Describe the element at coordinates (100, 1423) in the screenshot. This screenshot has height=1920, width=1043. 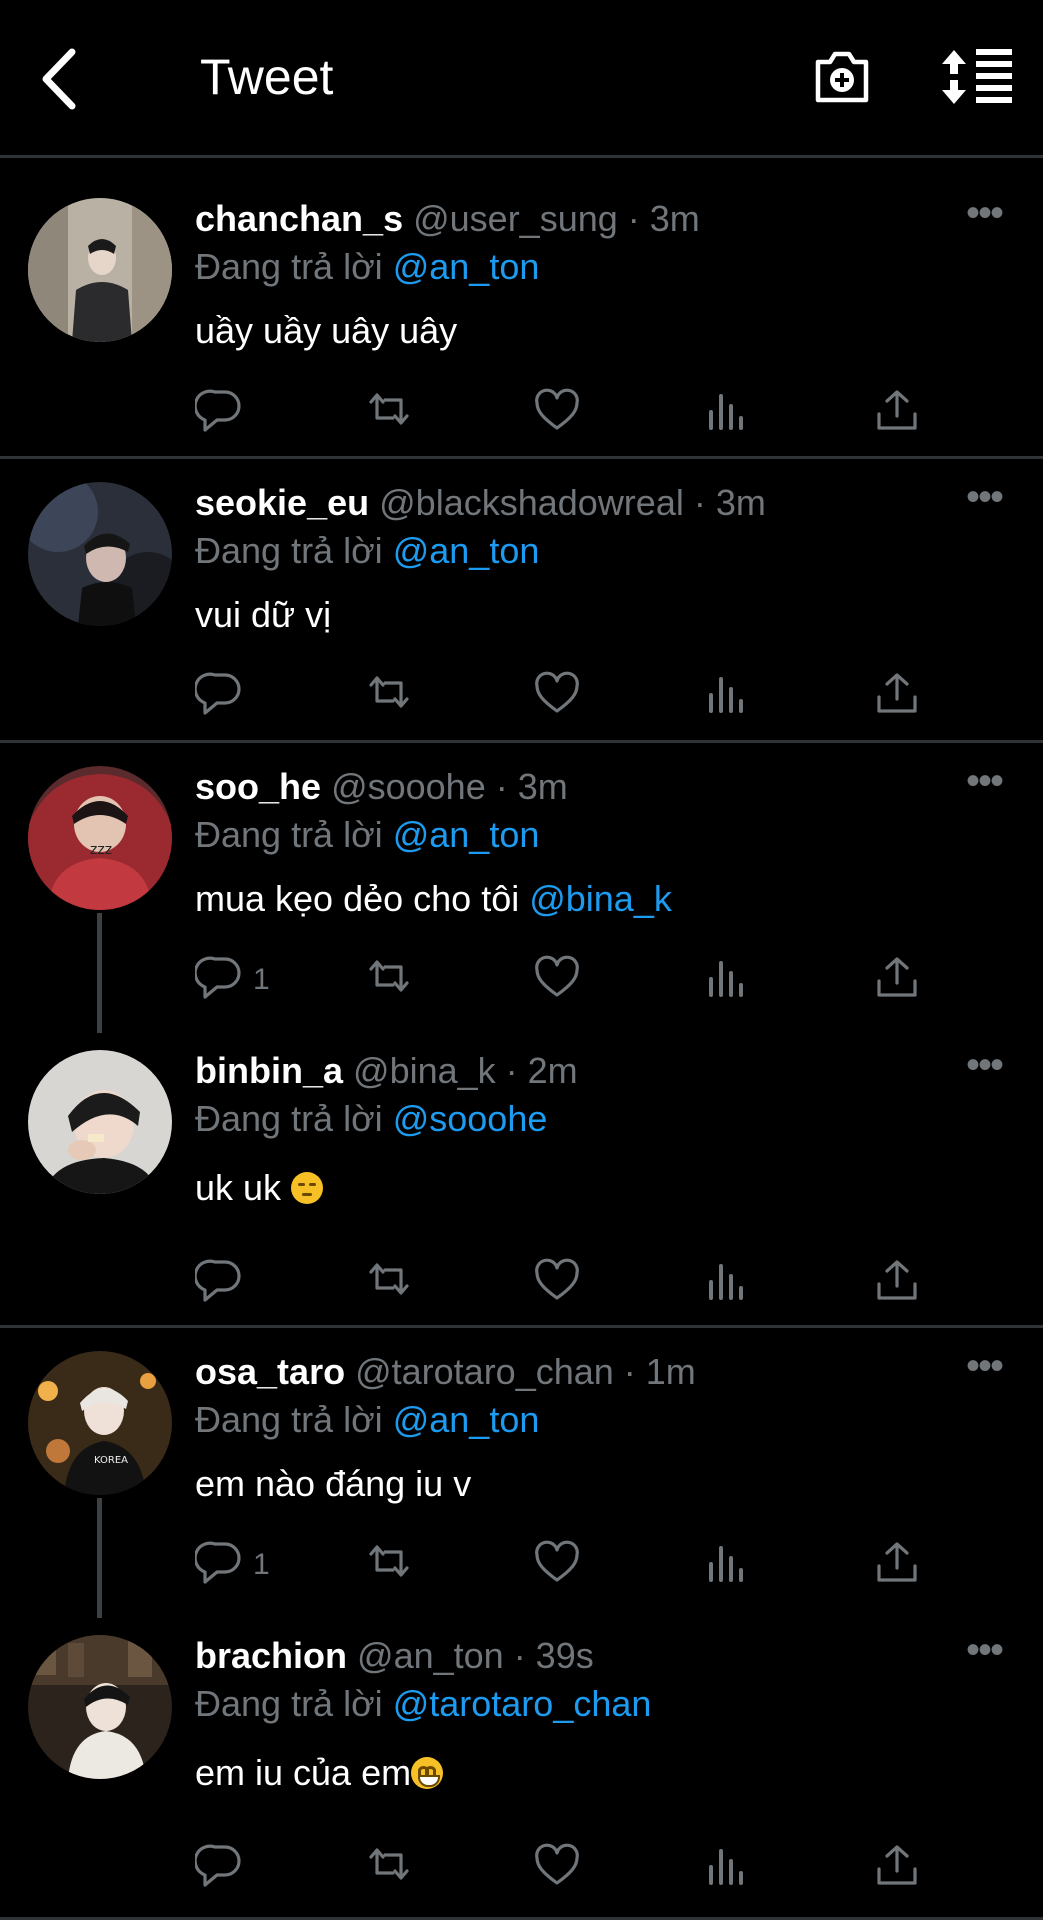
I see `avatar: KOREA` at that location.